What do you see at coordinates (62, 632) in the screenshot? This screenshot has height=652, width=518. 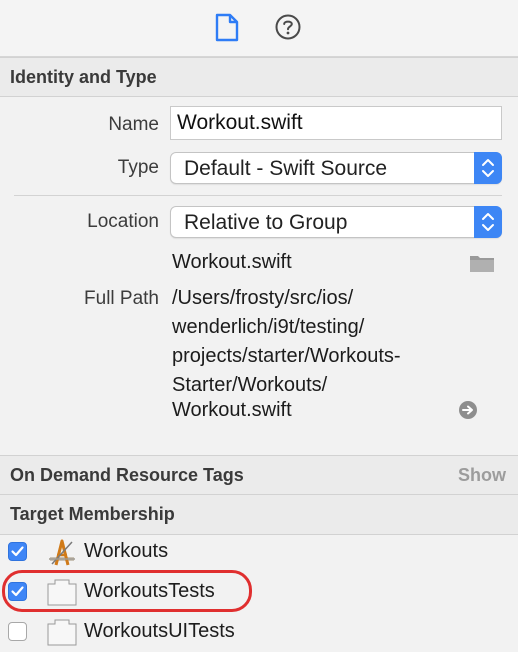 I see `test-bundle-icon` at bounding box center [62, 632].